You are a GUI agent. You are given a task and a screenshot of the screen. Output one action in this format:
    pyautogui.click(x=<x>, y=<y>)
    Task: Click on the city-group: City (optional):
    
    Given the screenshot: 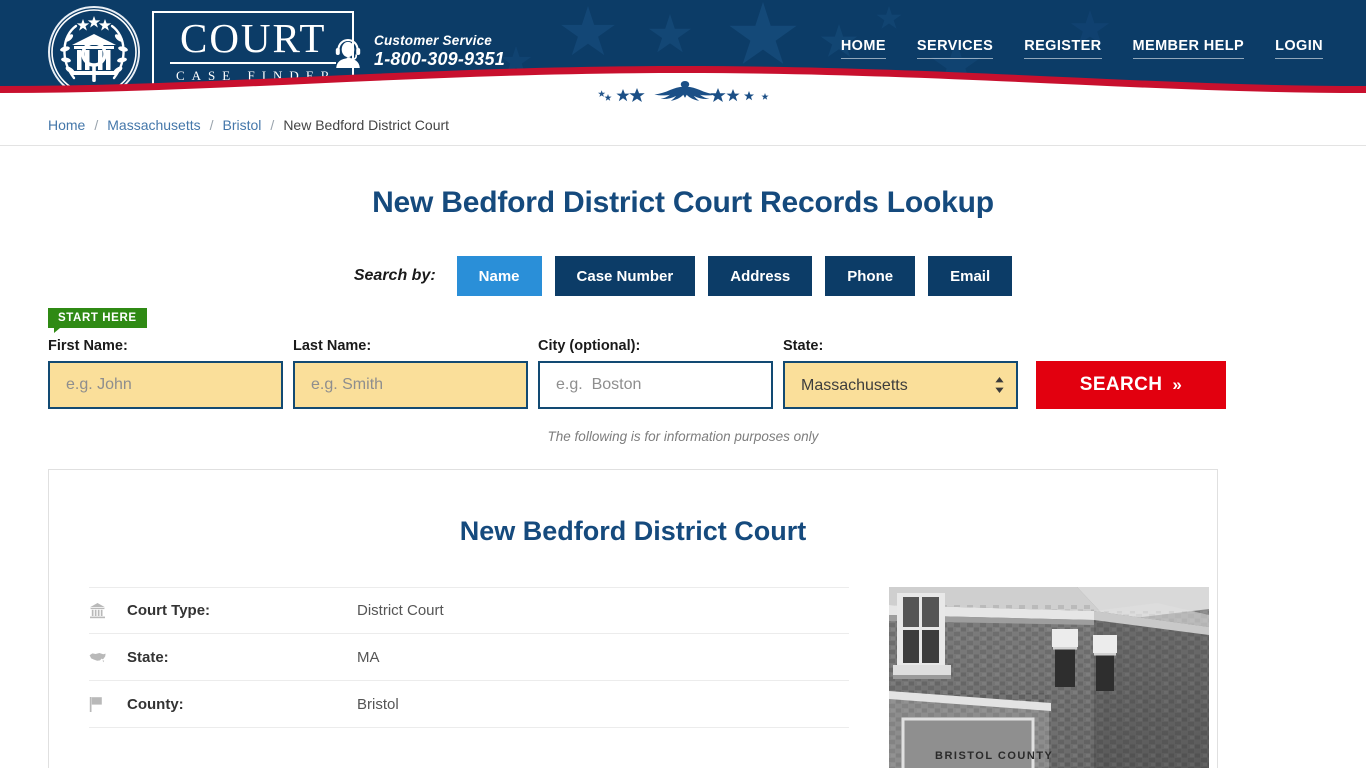 What is the action you would take?
    pyautogui.click(x=655, y=373)
    